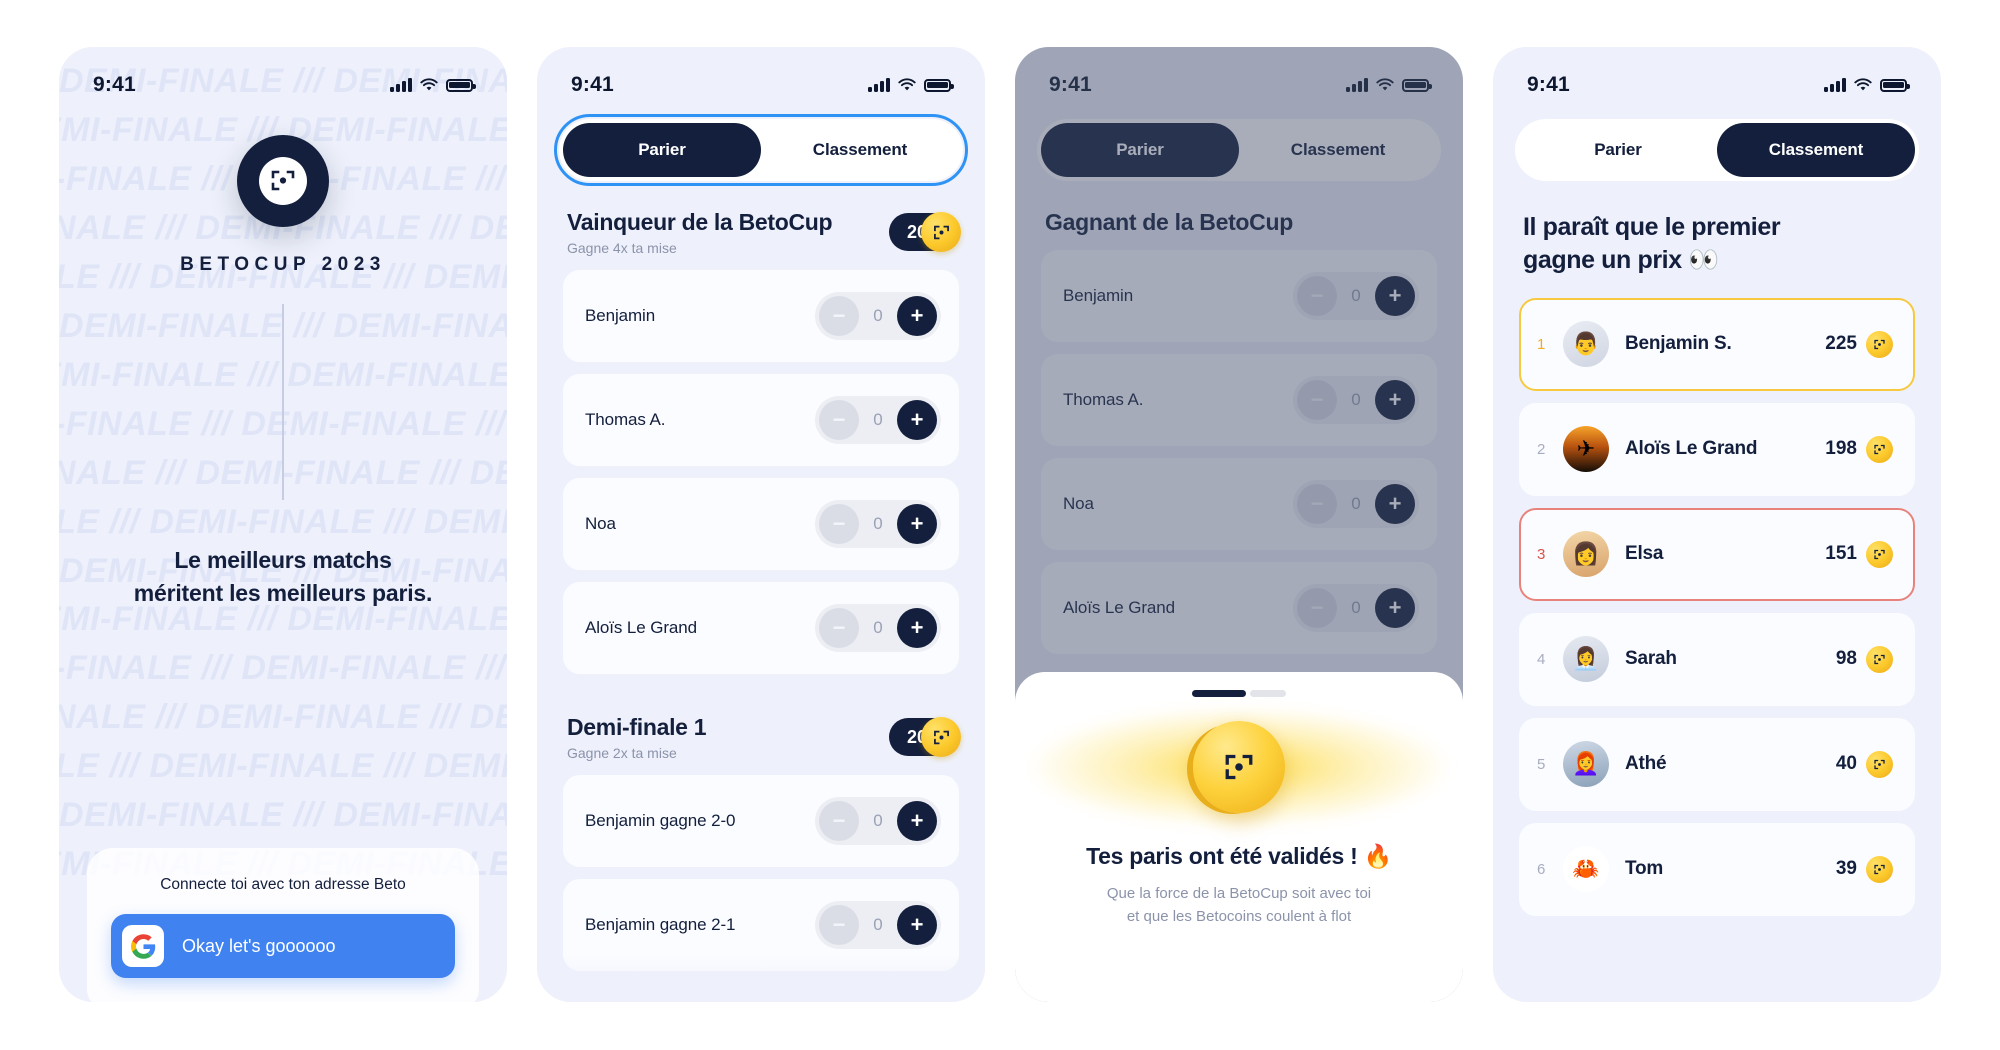  Describe the element at coordinates (283, 181) in the screenshot. I see `betocup-logo-icon` at that location.